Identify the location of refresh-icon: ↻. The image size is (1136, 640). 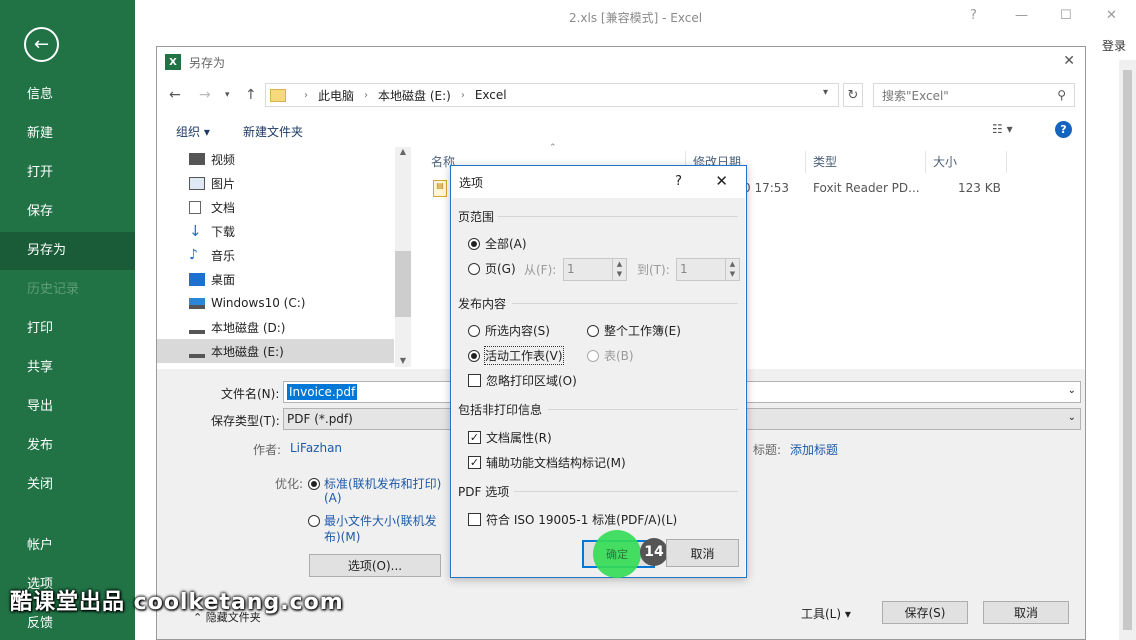
(853, 95).